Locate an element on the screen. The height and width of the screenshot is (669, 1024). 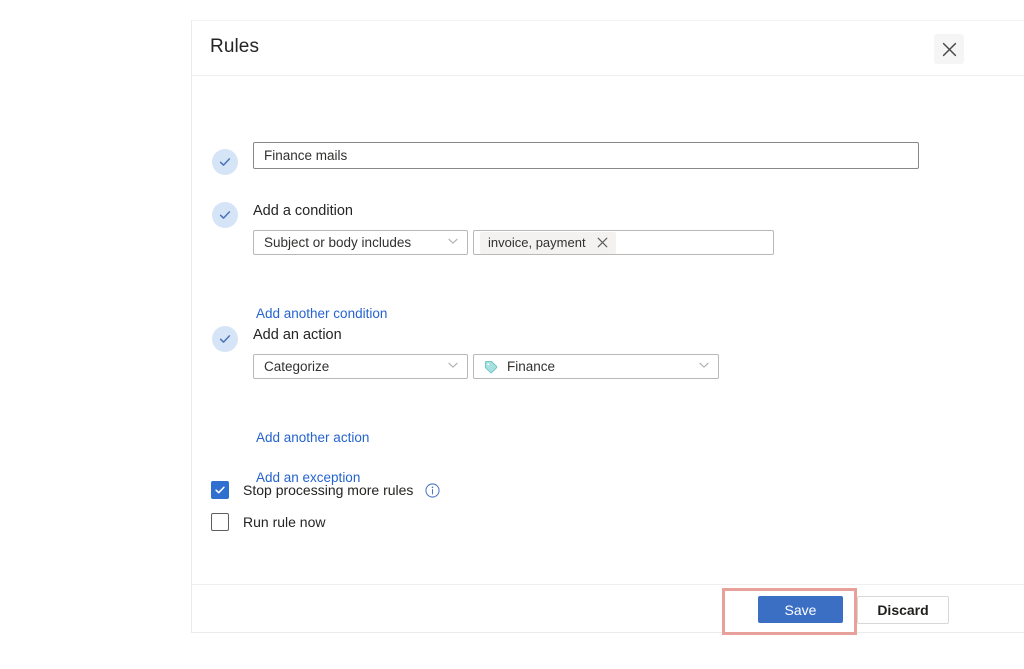
tag-icon is located at coordinates (491, 367).